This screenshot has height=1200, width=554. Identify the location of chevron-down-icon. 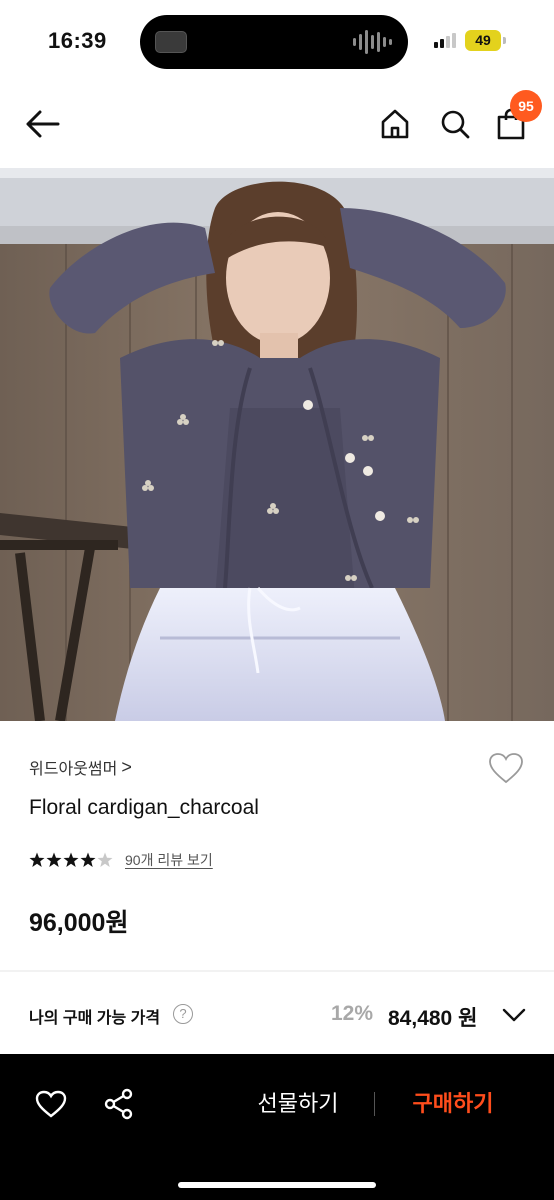
(514, 1015).